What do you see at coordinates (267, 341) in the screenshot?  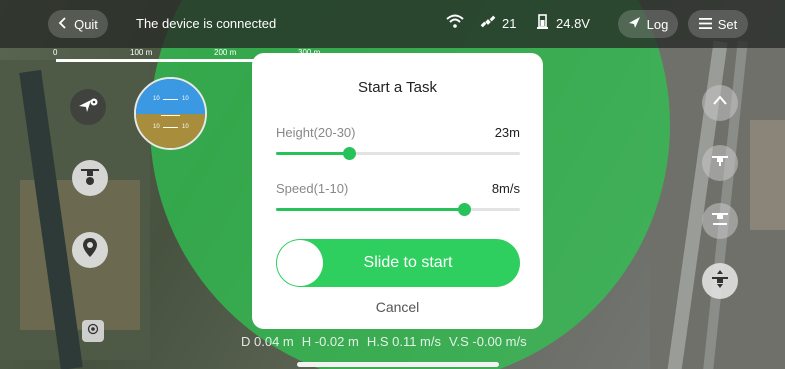 I see `distance-readout: D 0.04 m` at bounding box center [267, 341].